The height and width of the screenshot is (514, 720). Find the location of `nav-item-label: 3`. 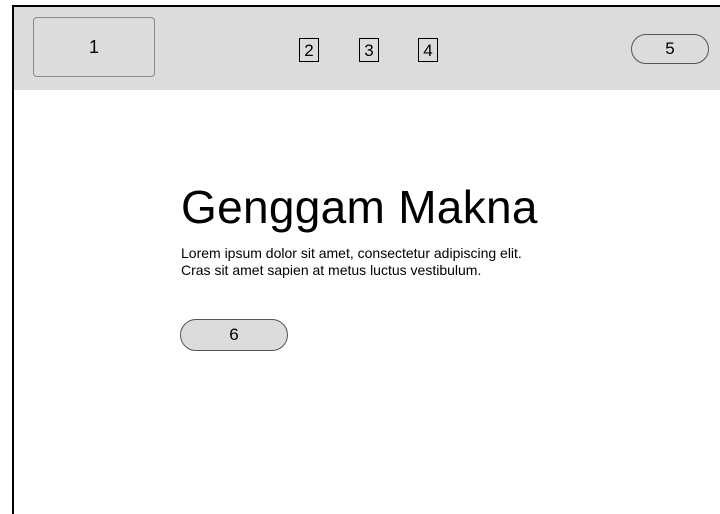

nav-item-label: 3 is located at coordinates (369, 50).